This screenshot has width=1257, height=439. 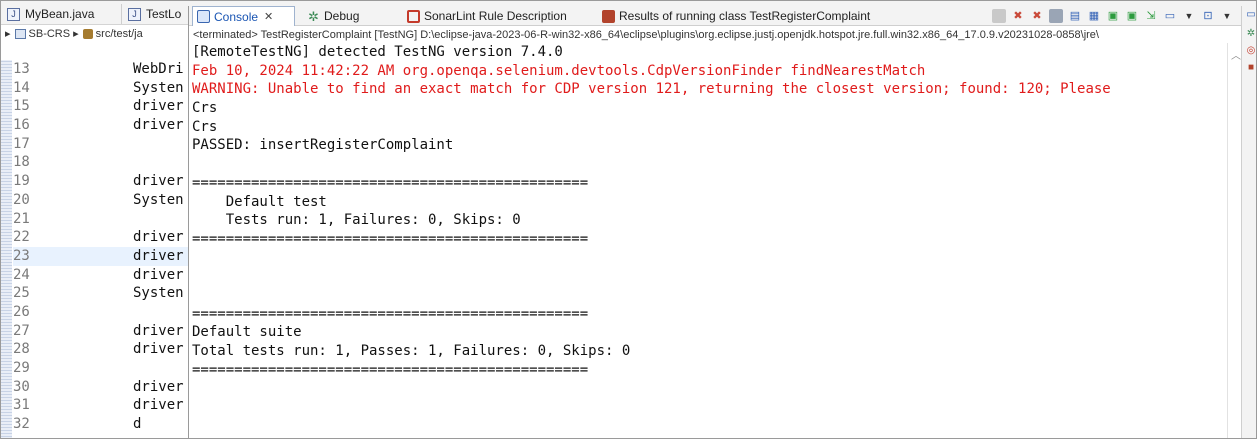 What do you see at coordinates (999, 16) in the screenshot?
I see `terminate-icon` at bounding box center [999, 16].